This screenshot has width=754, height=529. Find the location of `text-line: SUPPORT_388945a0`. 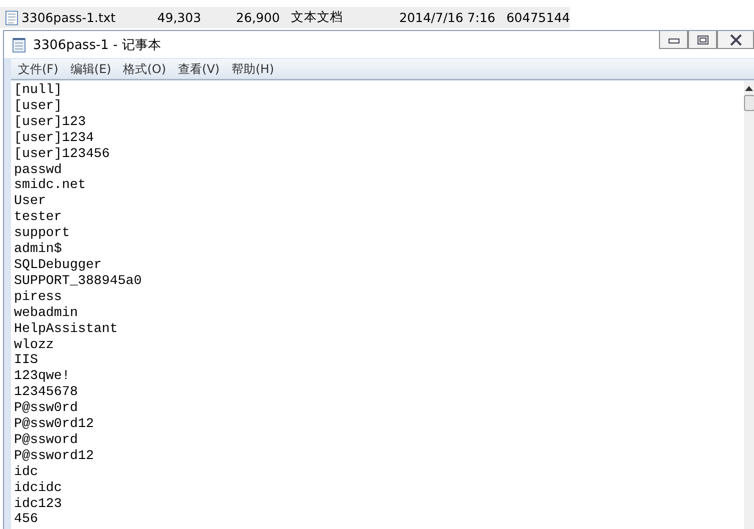

text-line: SUPPORT_388945a0 is located at coordinates (78, 280).